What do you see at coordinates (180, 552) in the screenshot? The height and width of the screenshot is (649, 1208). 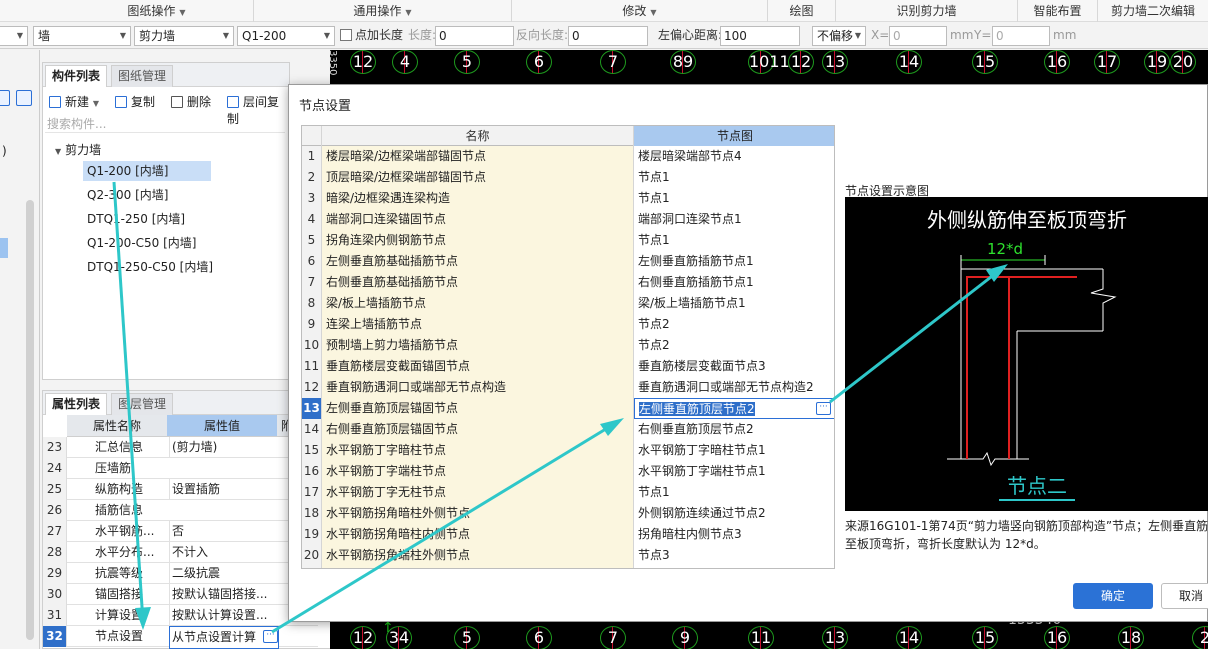 I see `property-row: 28 水平分布... 不计入` at bounding box center [180, 552].